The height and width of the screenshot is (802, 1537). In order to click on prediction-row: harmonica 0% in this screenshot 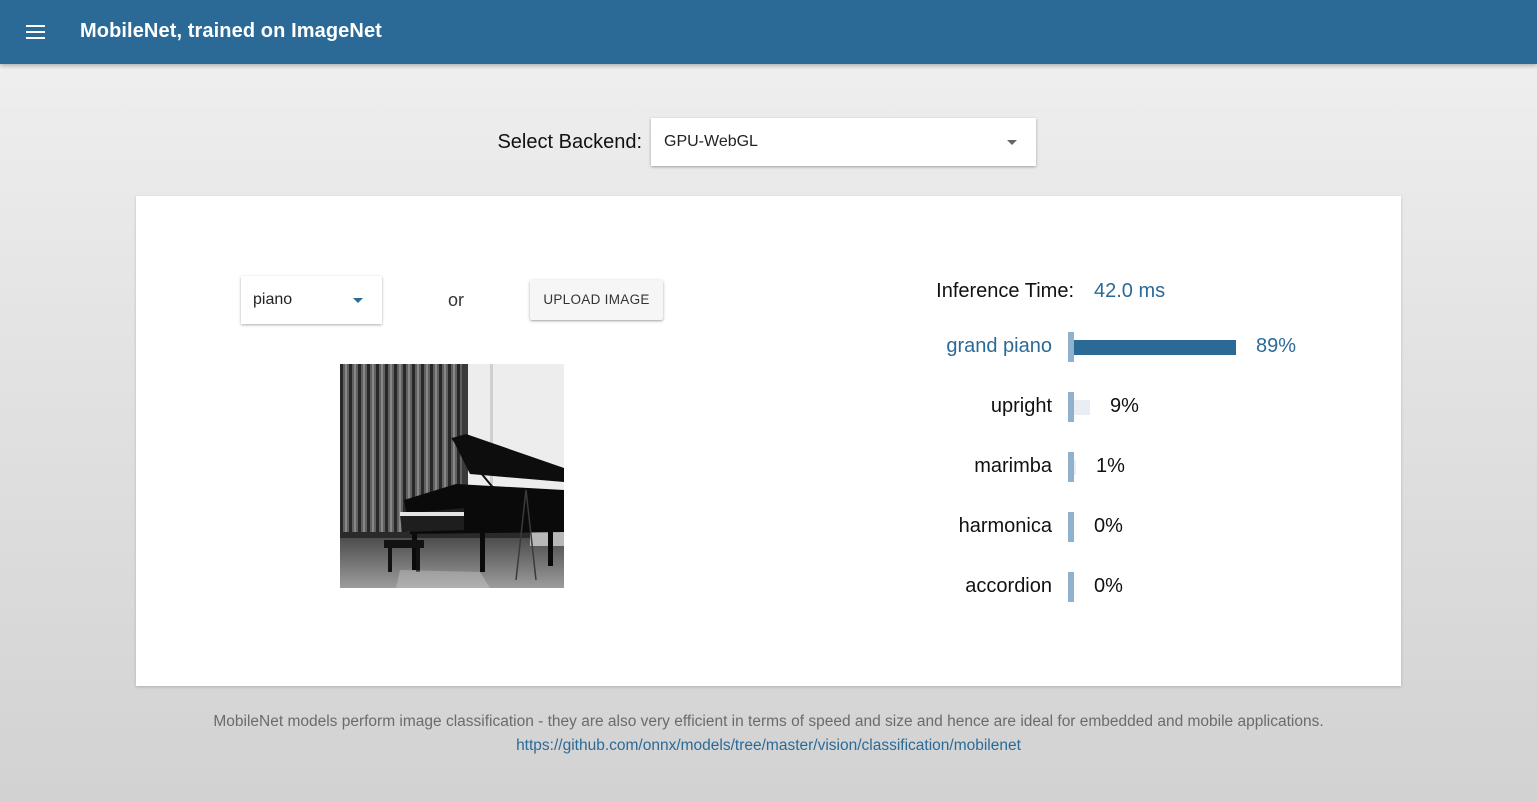, I will do `click(1126, 528)`.